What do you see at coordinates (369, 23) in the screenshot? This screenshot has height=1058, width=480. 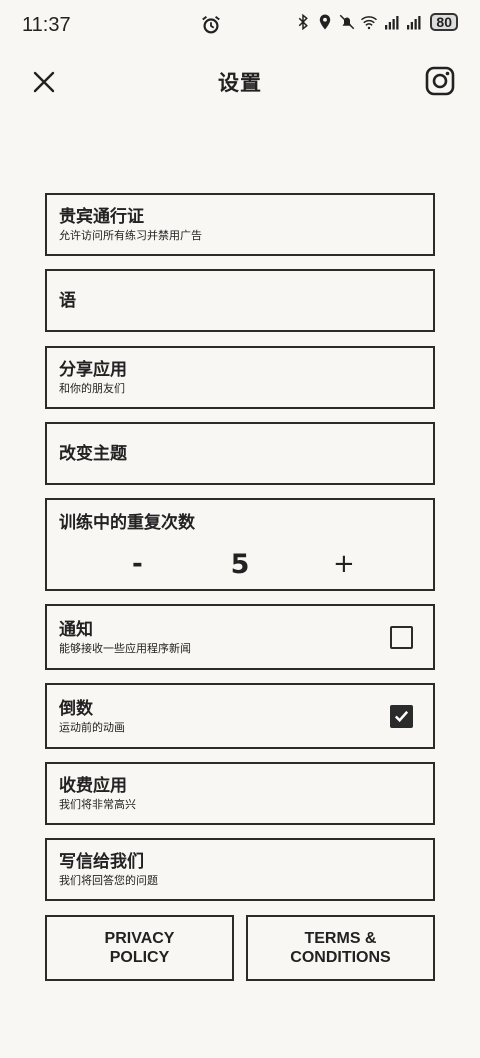 I see `wifi-icon` at bounding box center [369, 23].